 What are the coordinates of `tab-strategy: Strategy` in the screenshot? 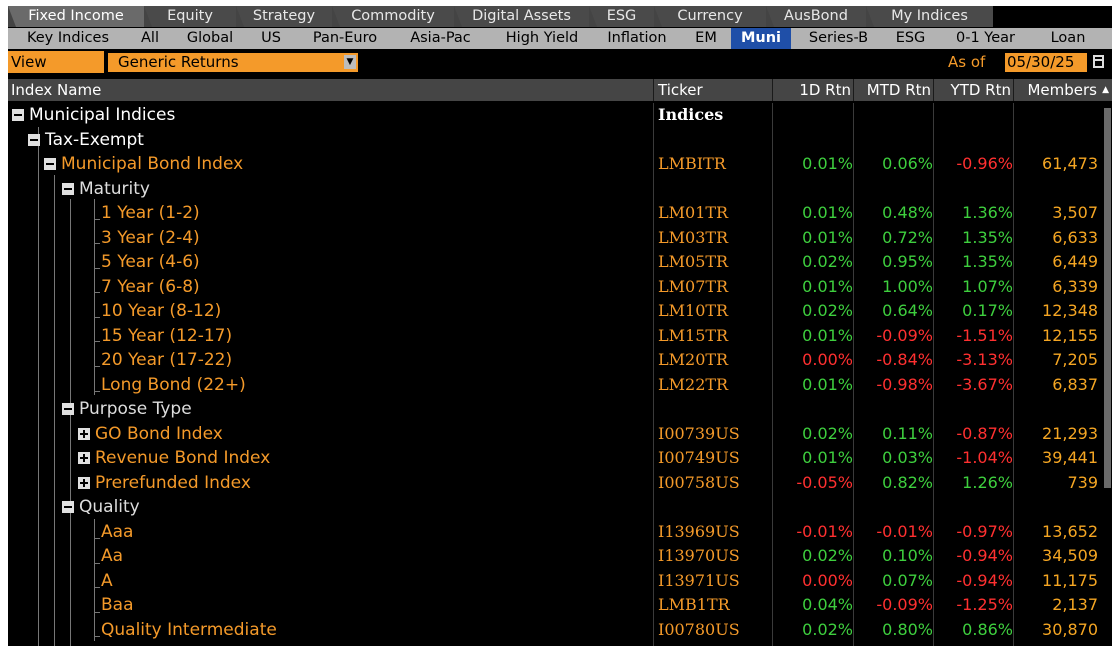 It's located at (284, 16).